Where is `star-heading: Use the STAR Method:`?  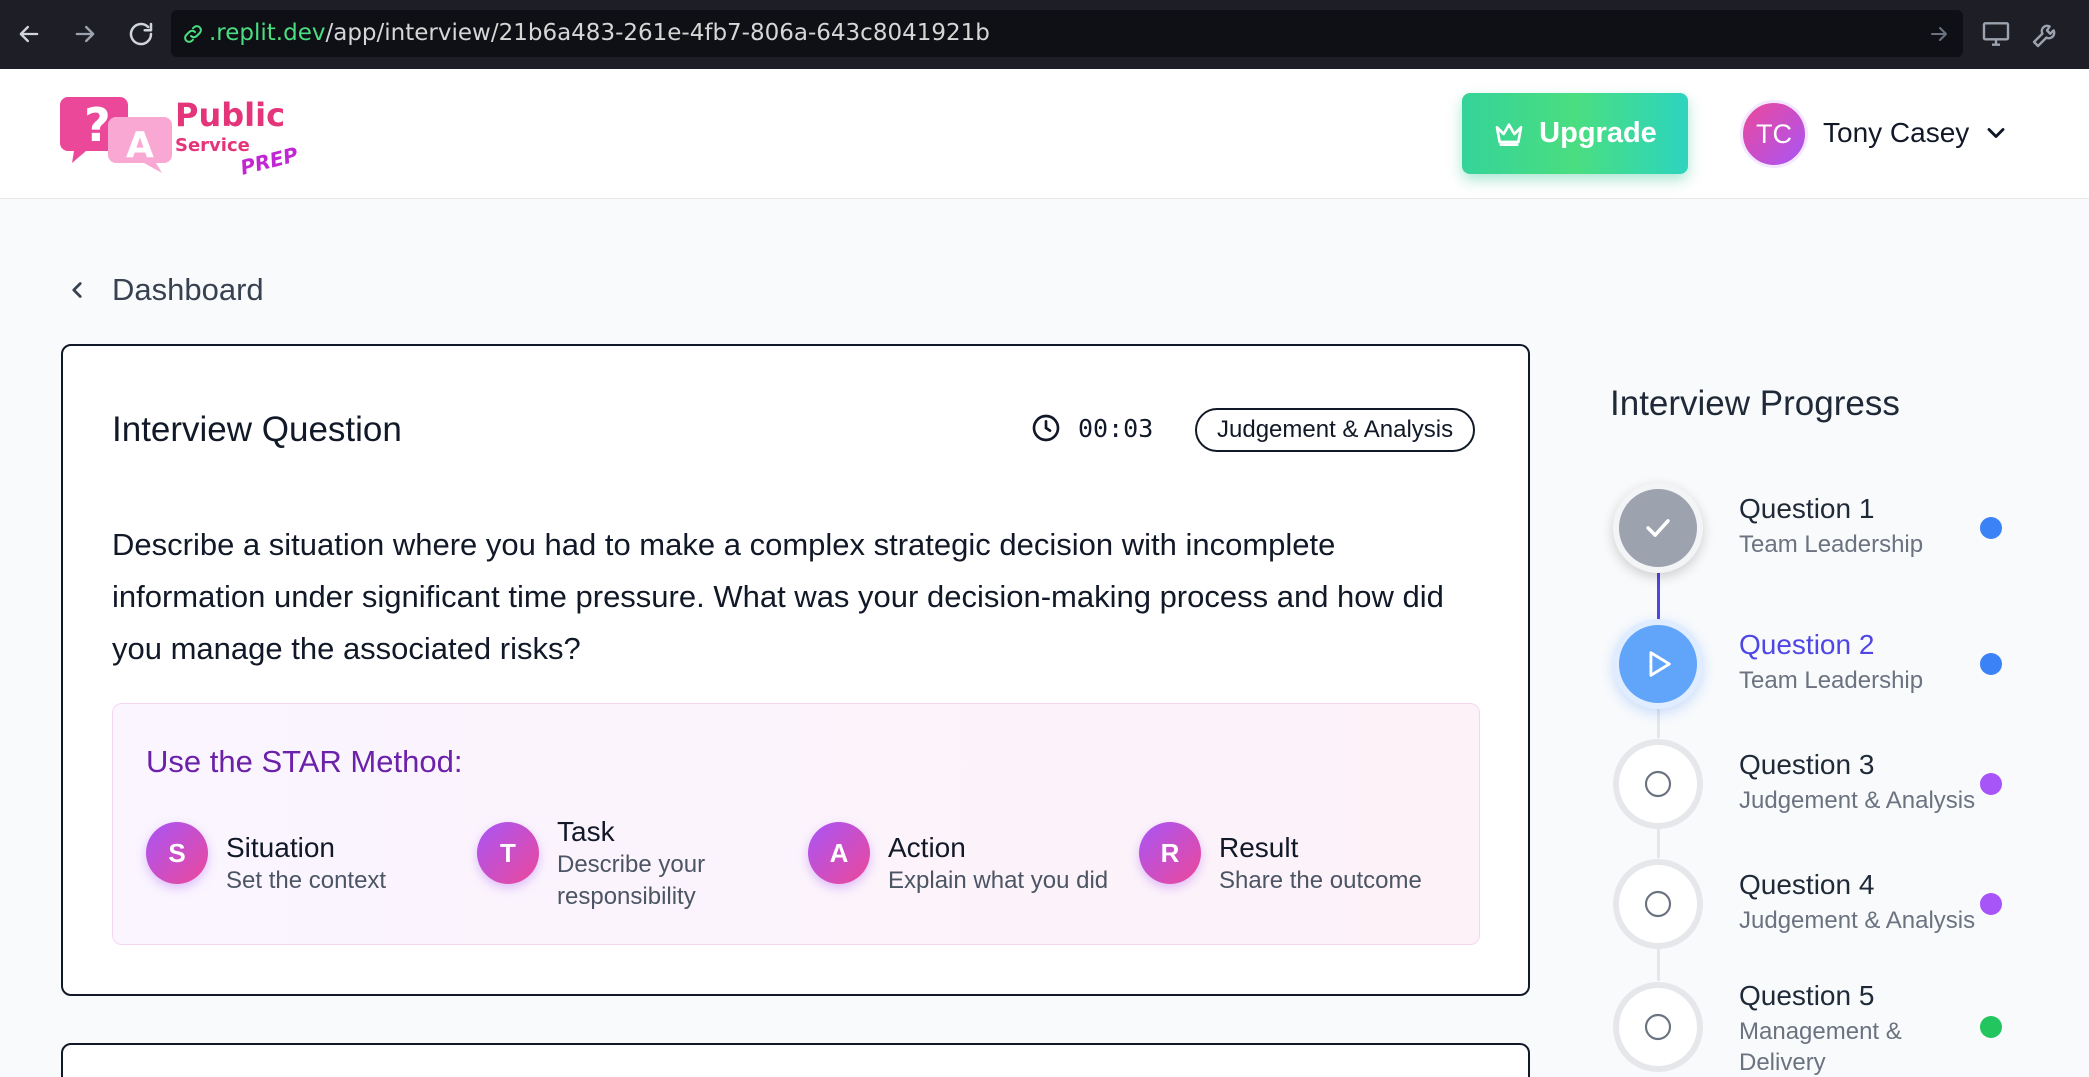
star-heading: Use the STAR Method: is located at coordinates (304, 761).